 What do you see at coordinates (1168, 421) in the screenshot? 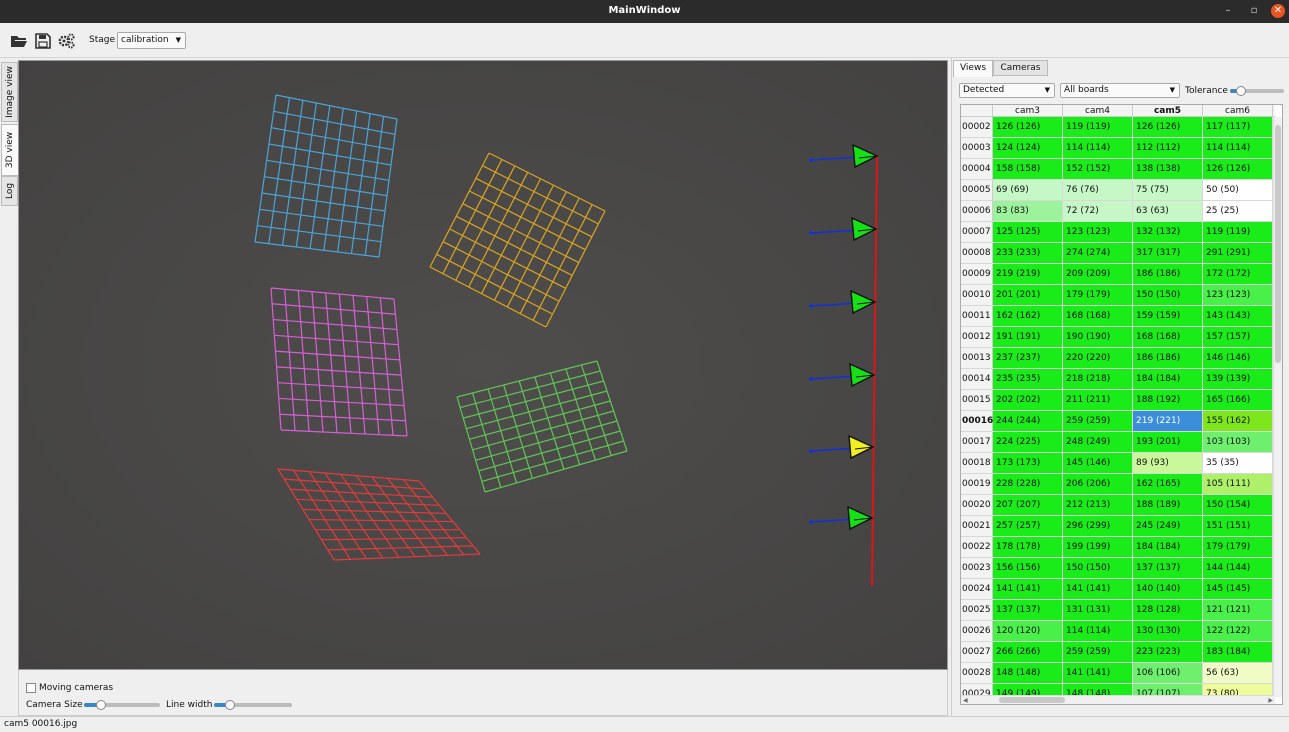
I see `table-cell: 219 (221)` at bounding box center [1168, 421].